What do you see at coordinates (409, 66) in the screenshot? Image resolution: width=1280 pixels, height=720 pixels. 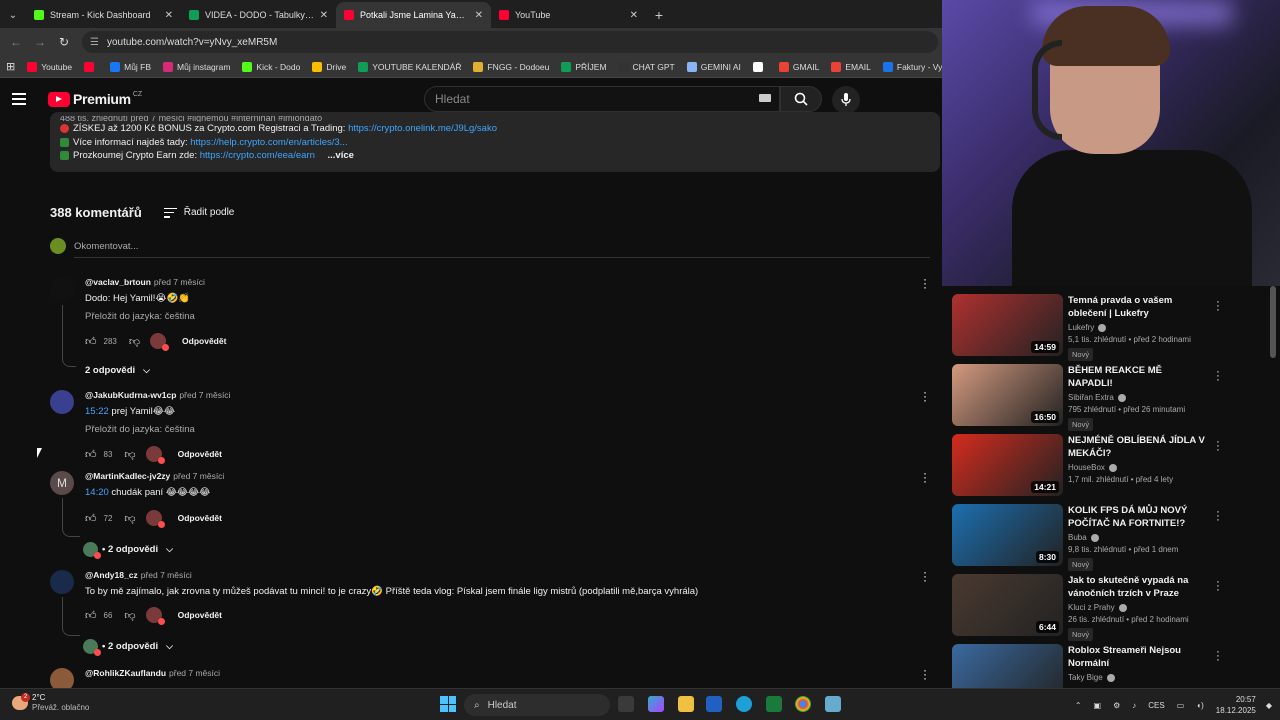 I see `bookmark-item: YOUTUBE KALENDÁŘ` at bounding box center [409, 66].